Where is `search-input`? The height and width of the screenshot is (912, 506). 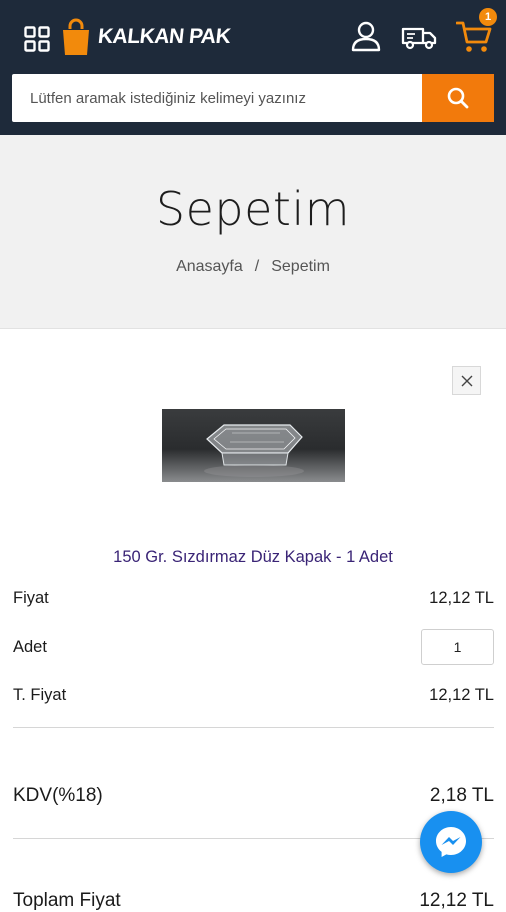
search-input is located at coordinates (217, 98).